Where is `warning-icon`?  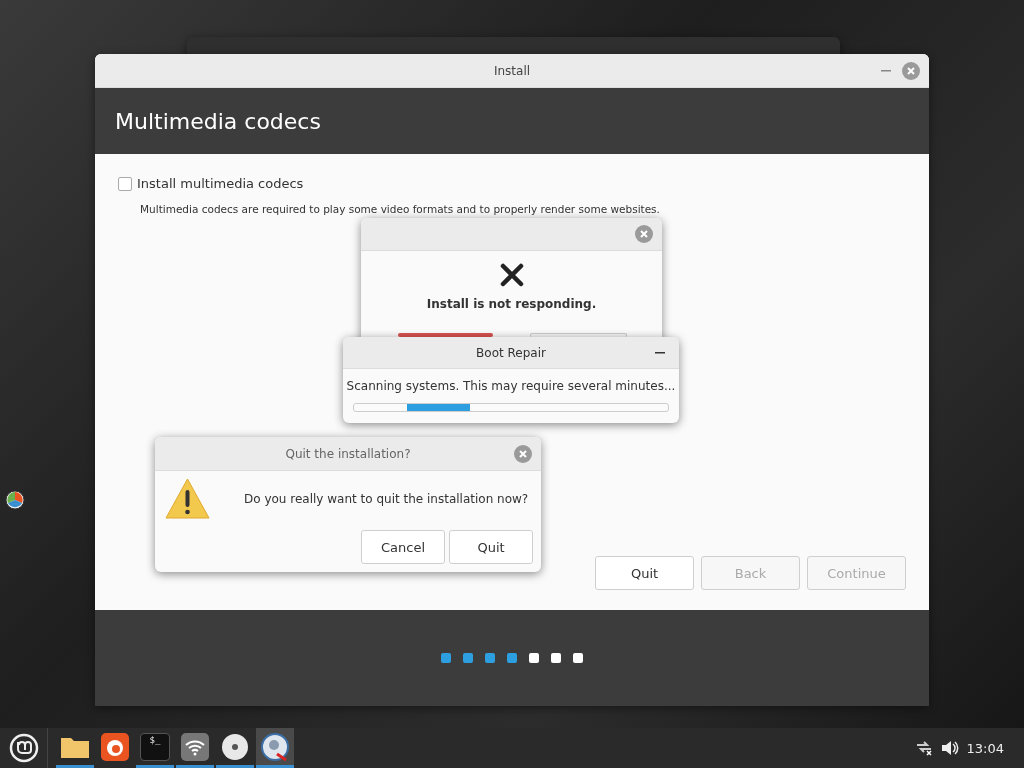
warning-icon is located at coordinates (187, 498).